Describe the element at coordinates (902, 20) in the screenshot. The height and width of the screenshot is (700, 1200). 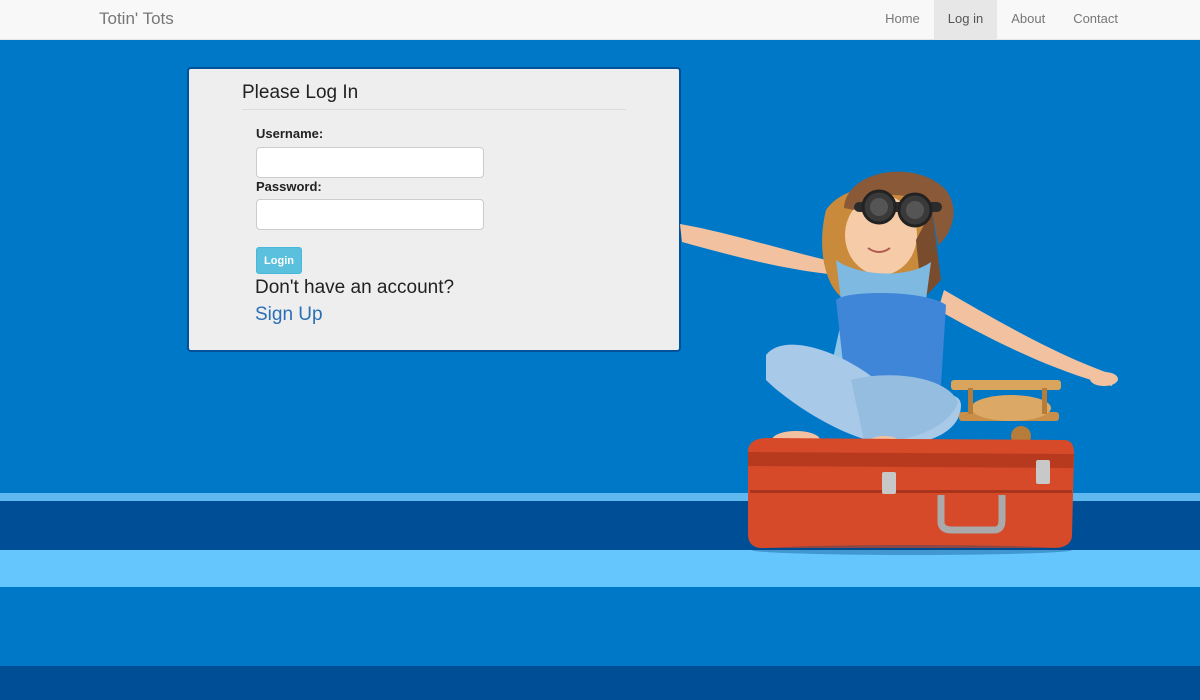
I see `nav-item-home: Home` at that location.